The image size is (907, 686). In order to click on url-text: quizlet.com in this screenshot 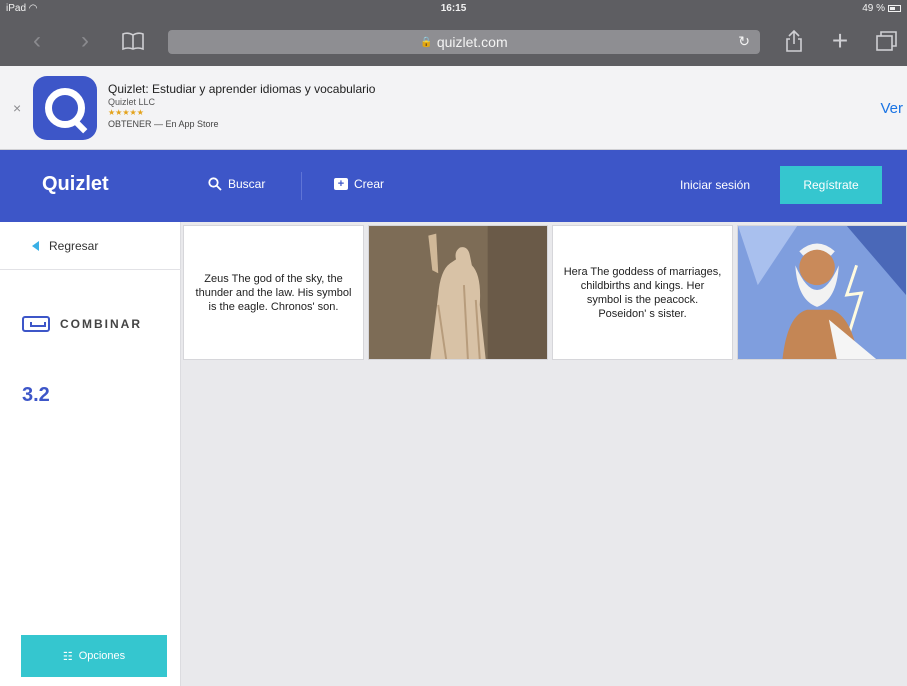, I will do `click(472, 42)`.